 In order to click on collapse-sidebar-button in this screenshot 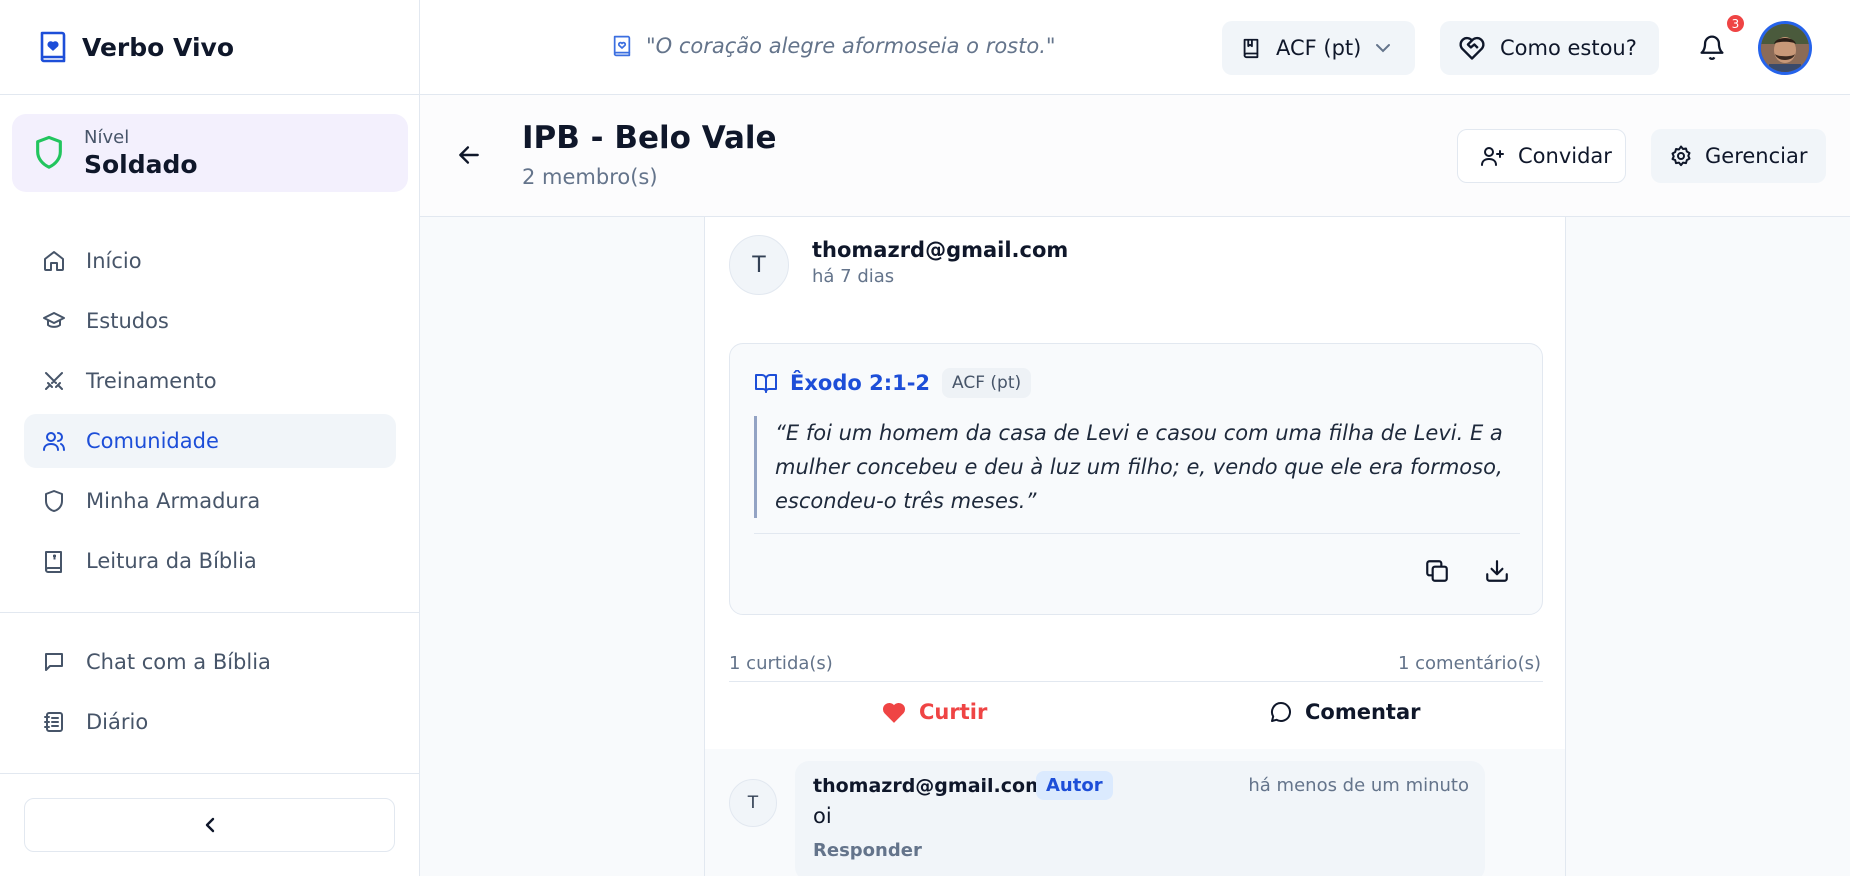, I will do `click(209, 825)`.